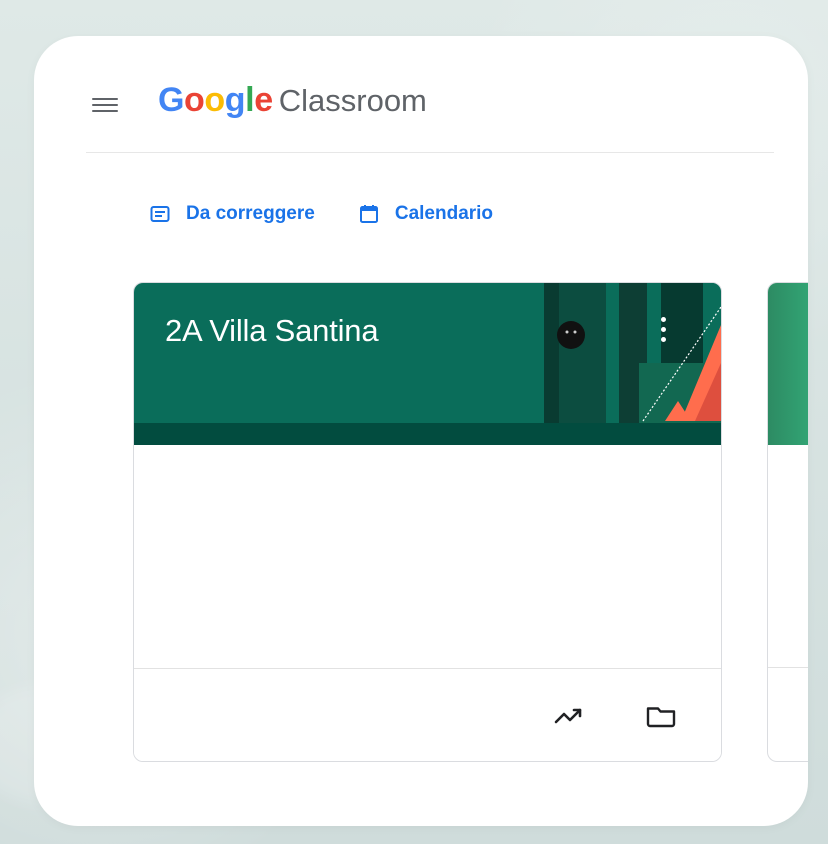 Image resolution: width=828 pixels, height=844 pixels. I want to click on course-banner-illustration, so click(631, 364).